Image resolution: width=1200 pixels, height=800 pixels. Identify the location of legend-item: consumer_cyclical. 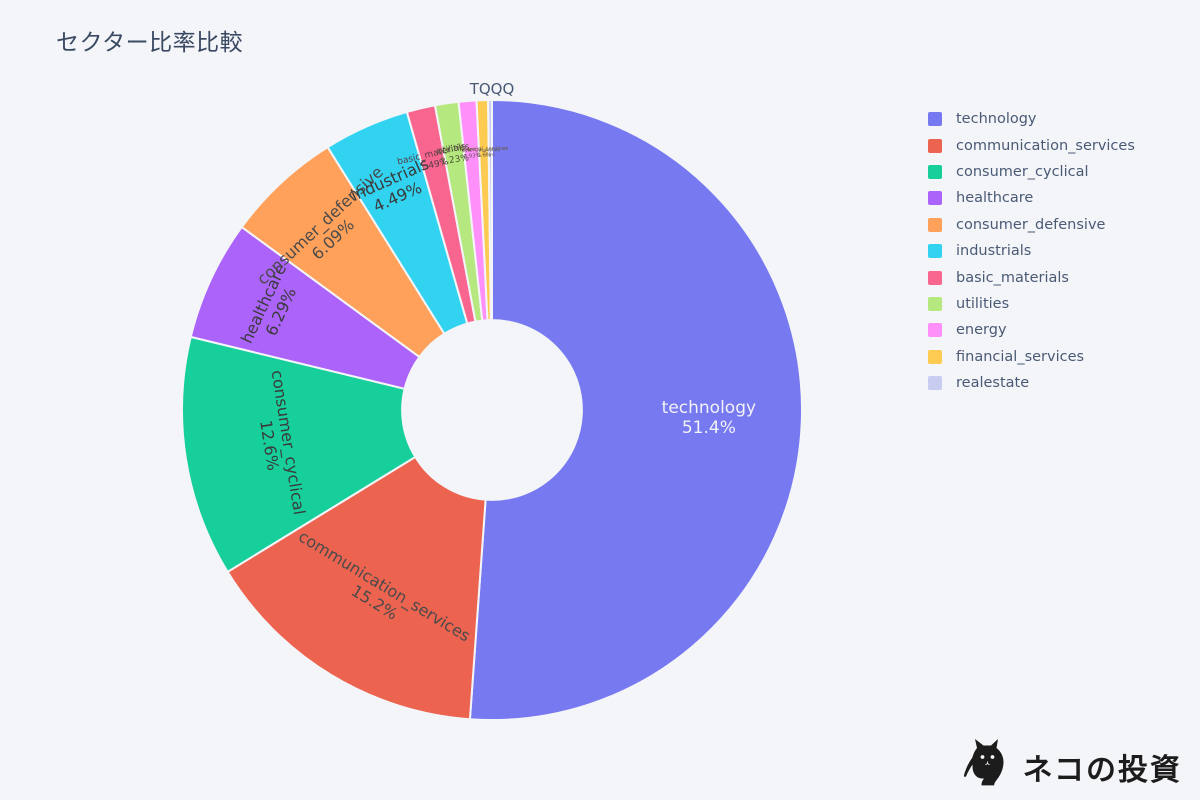
(1059, 172).